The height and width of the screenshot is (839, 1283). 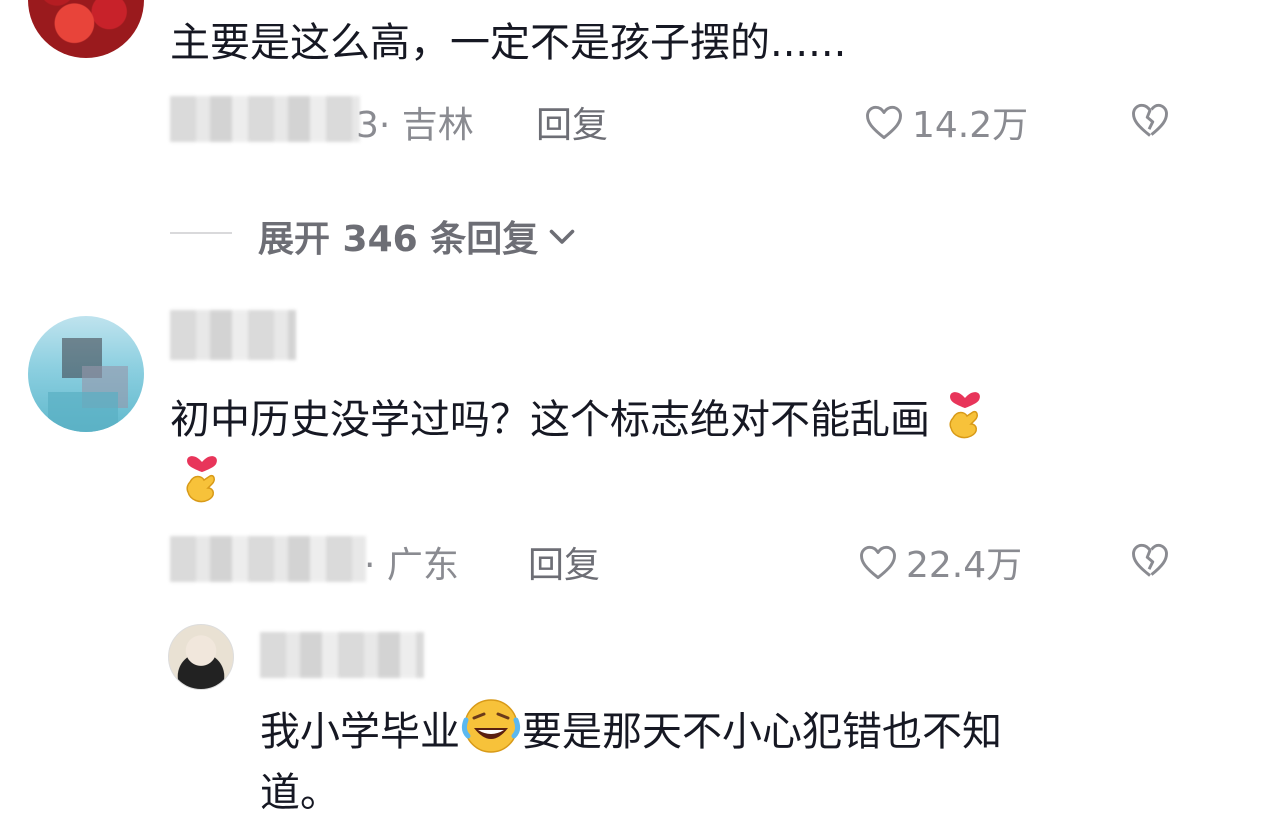 I want to click on like-count: 22.4万, so click(x=964, y=565).